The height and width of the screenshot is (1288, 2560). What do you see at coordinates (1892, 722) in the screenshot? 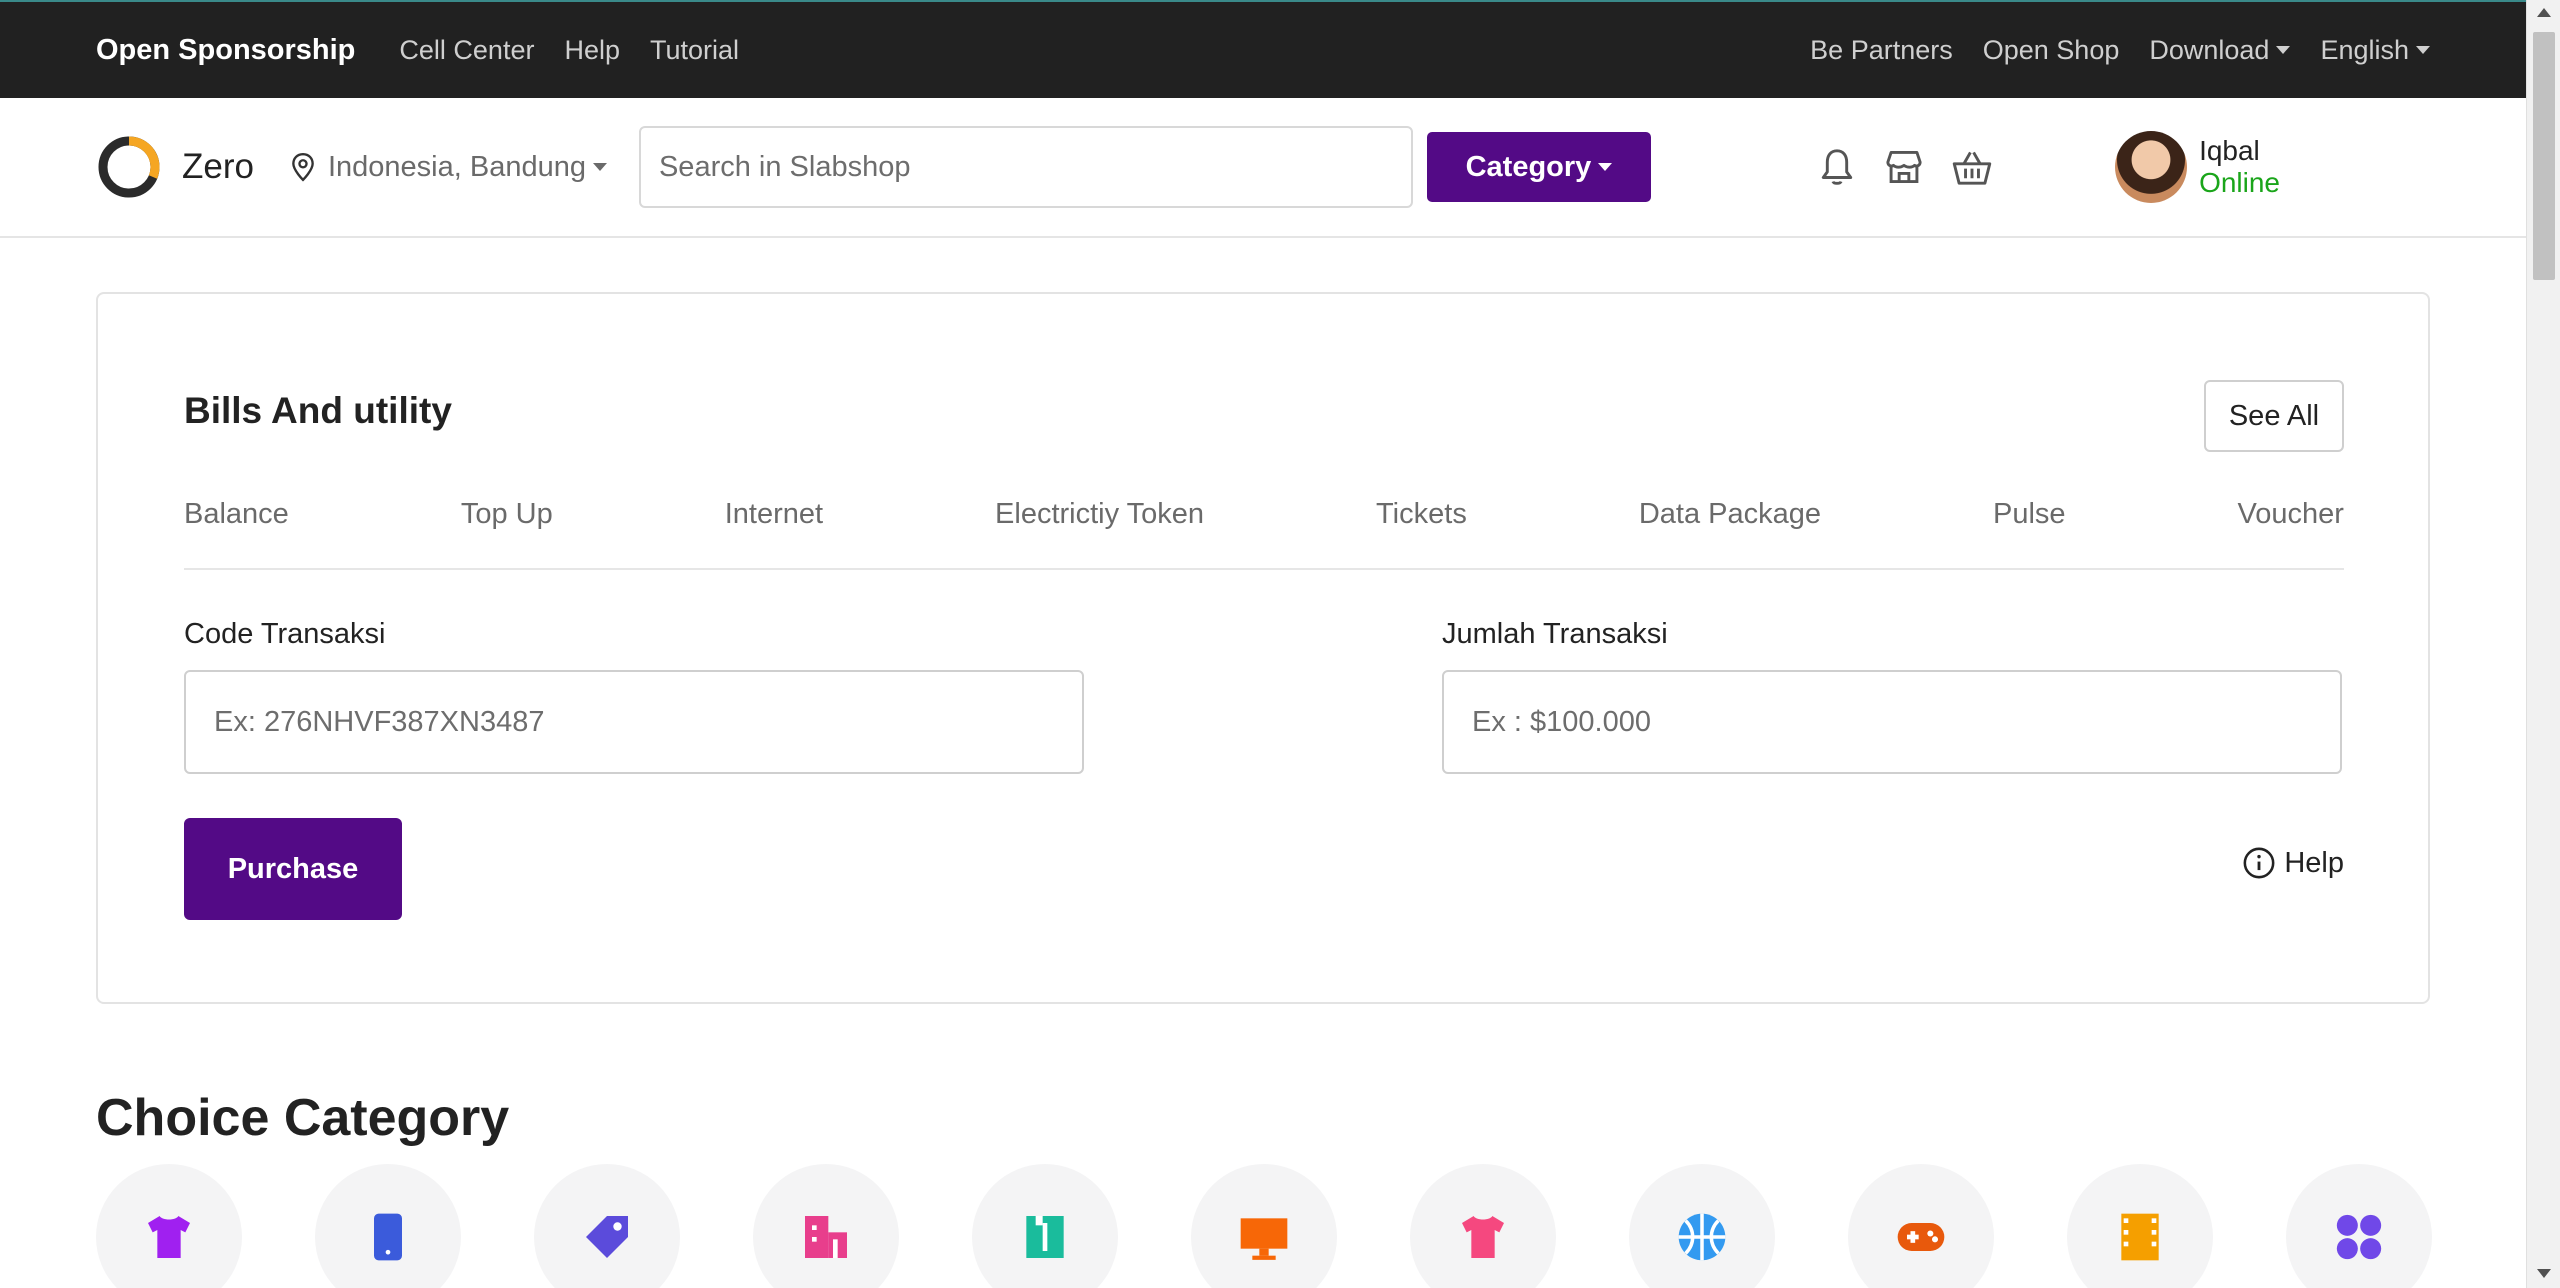
I see `jumlah-transaksi-input` at bounding box center [1892, 722].